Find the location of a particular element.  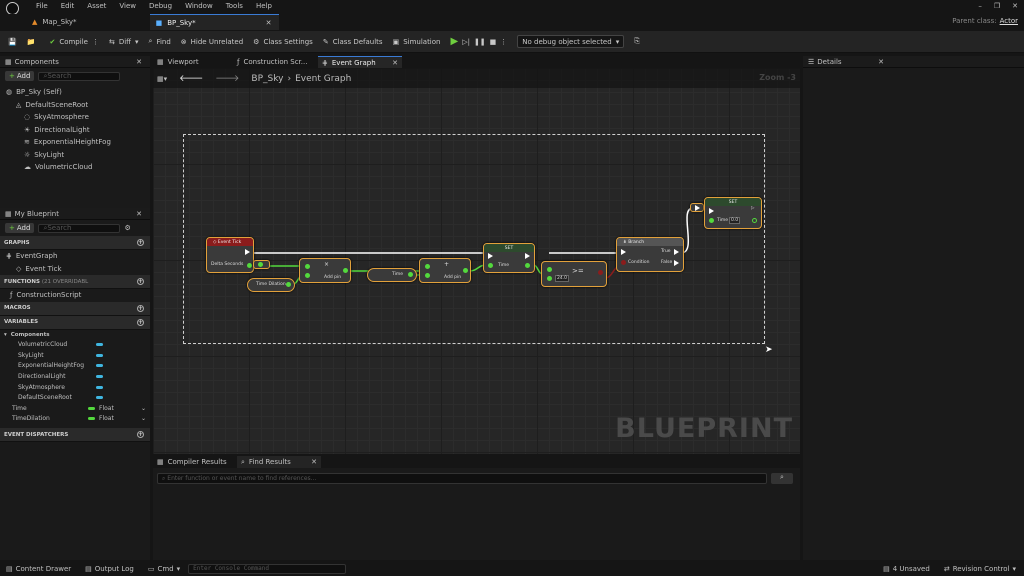

tab-compiler-results: ▦ Compiler Results is located at coordinates (195, 462).